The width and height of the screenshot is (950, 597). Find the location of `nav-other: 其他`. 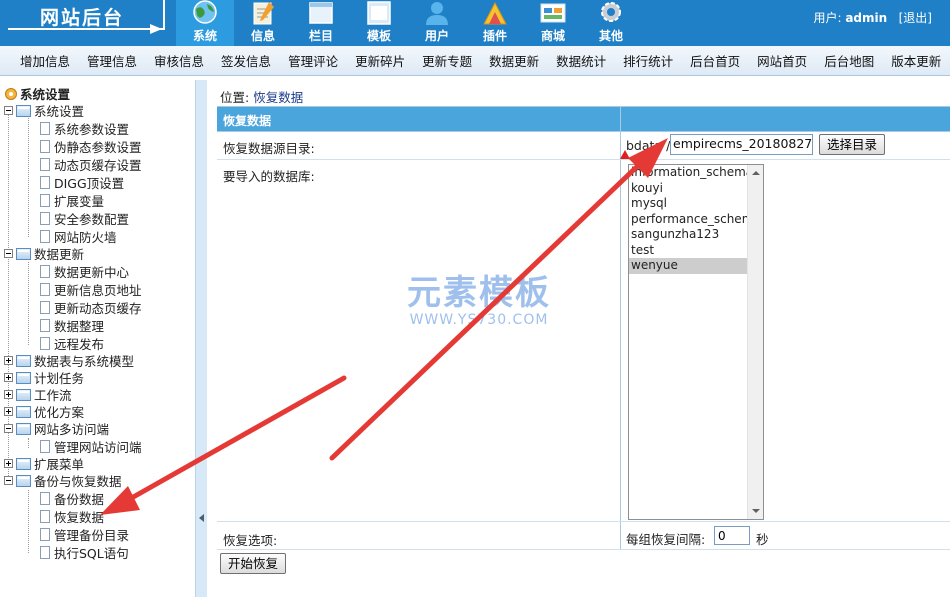

nav-other: 其他 is located at coordinates (611, 23).